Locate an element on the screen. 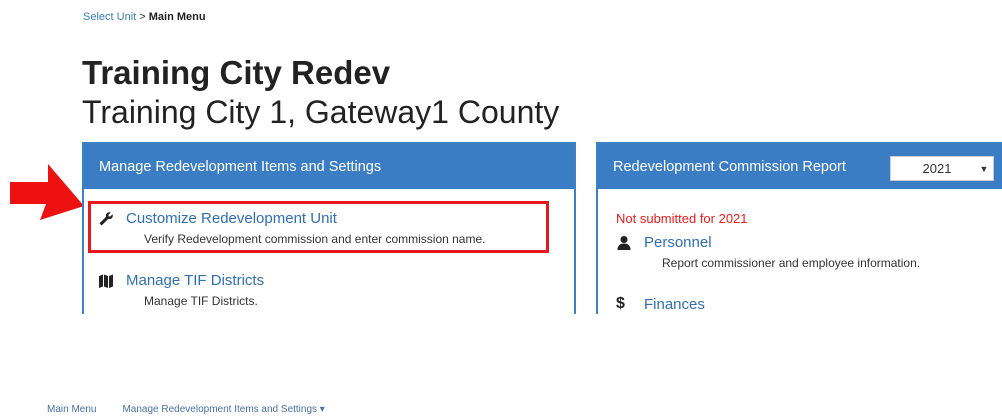  commission-report-panel-heading: Redevelopment Commission Report 2021 ▼ is located at coordinates (800, 166).